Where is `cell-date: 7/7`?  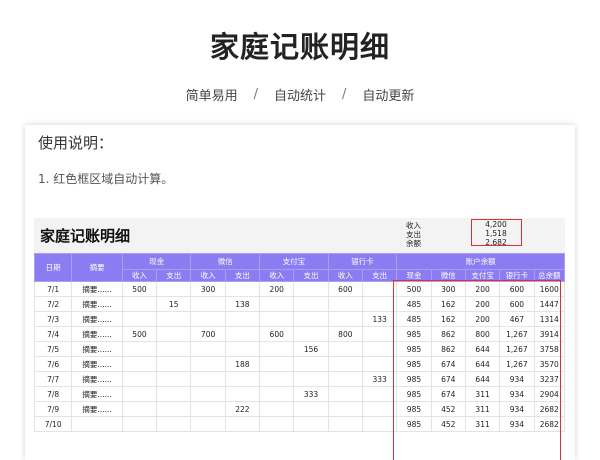
cell-date: 7/7 is located at coordinates (53, 379).